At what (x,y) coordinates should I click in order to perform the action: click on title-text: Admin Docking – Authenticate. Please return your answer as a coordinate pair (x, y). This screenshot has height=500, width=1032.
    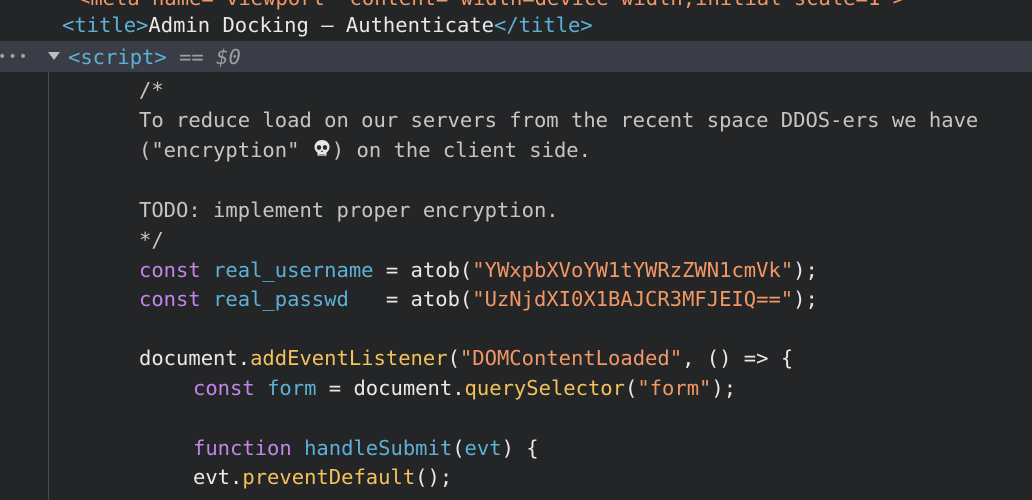
    Looking at the image, I should click on (321, 25).